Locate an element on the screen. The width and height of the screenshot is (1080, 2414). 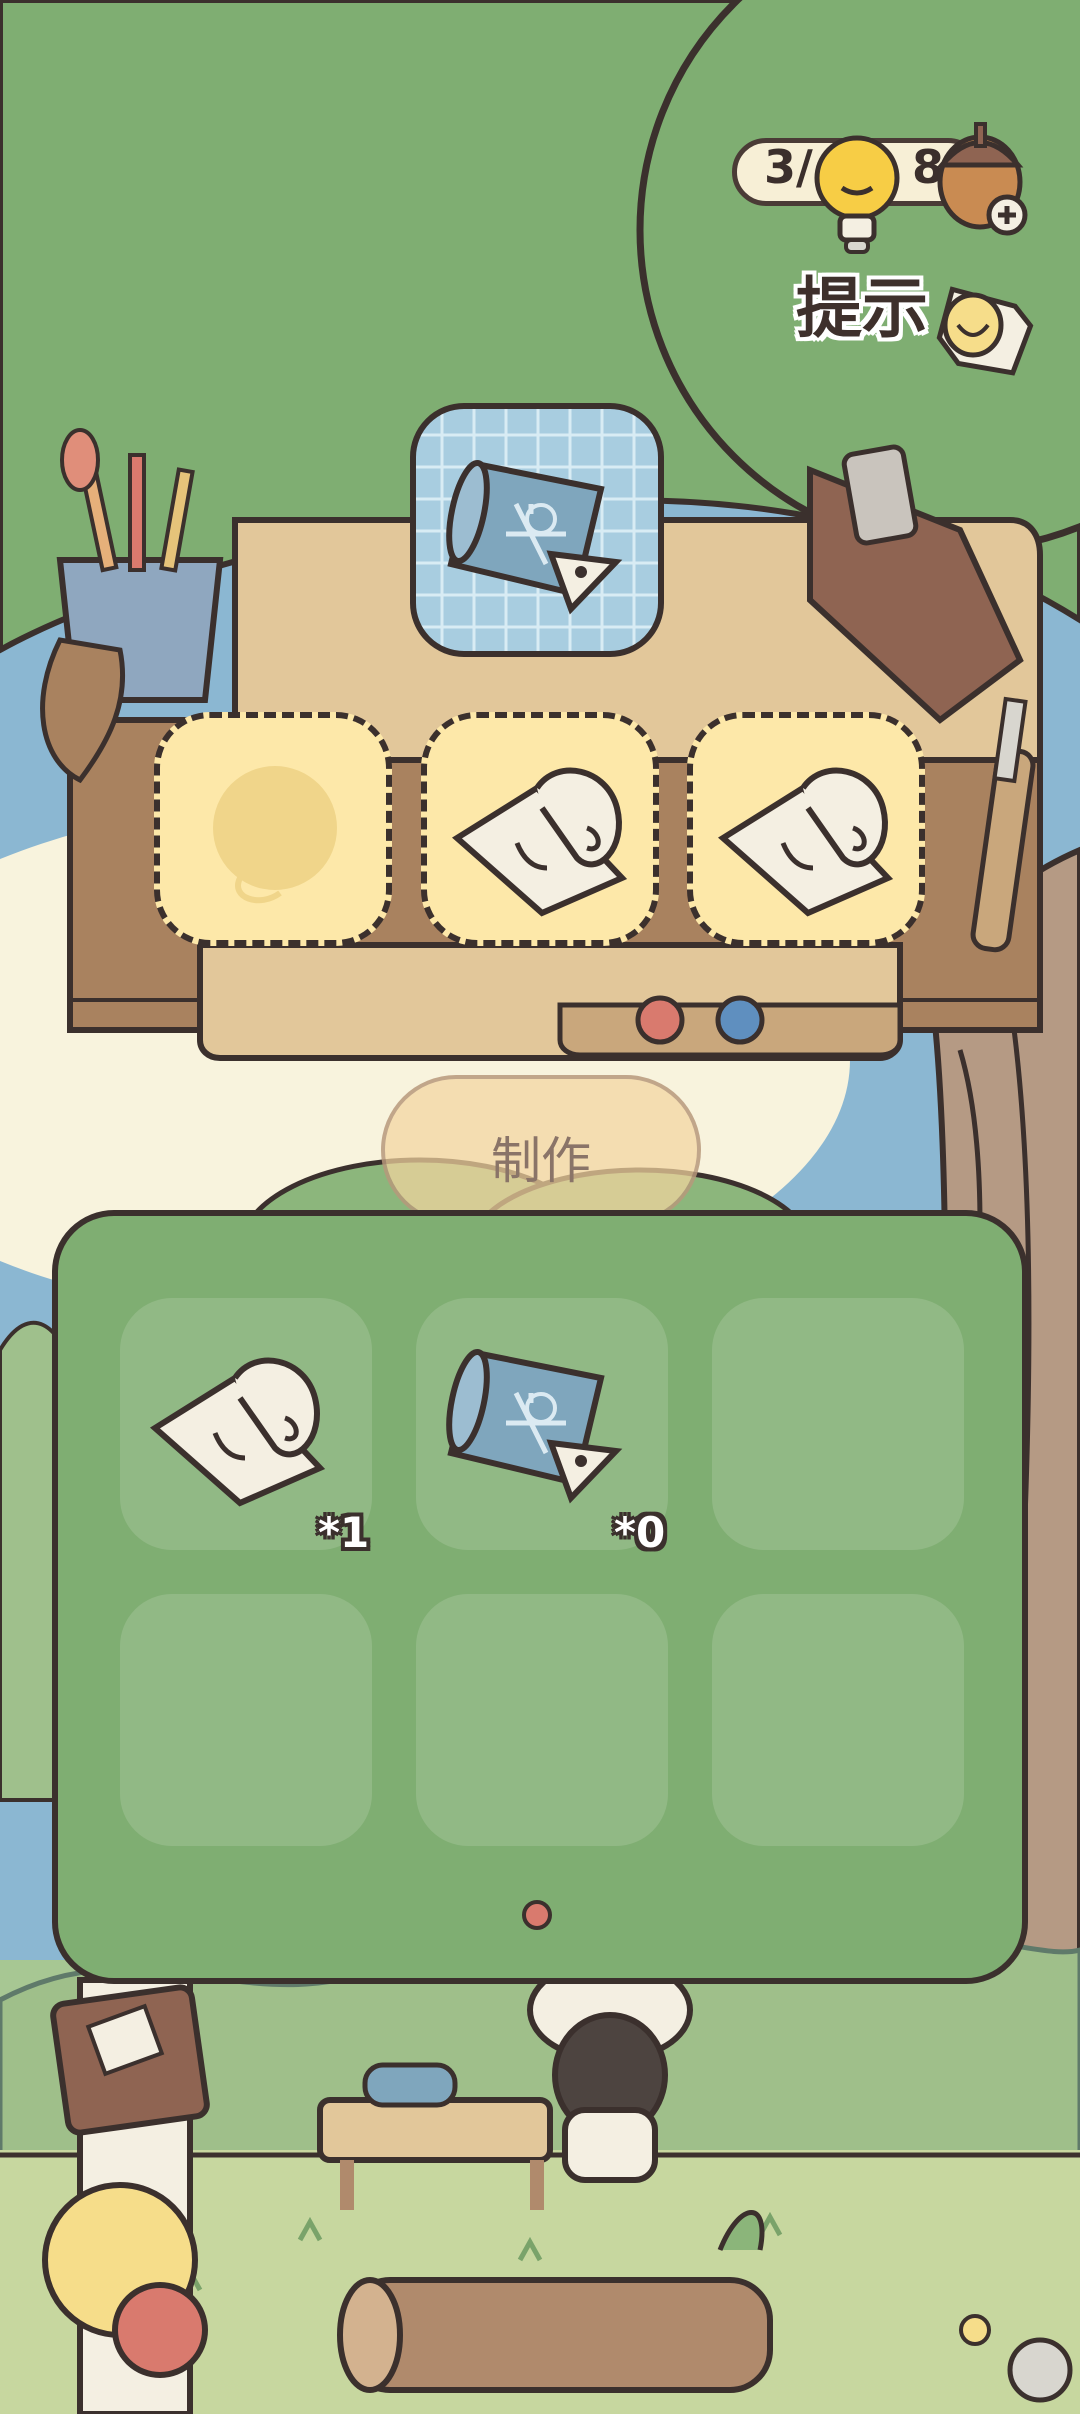
inventory-slot-1: *1 is located at coordinates (246, 1427).